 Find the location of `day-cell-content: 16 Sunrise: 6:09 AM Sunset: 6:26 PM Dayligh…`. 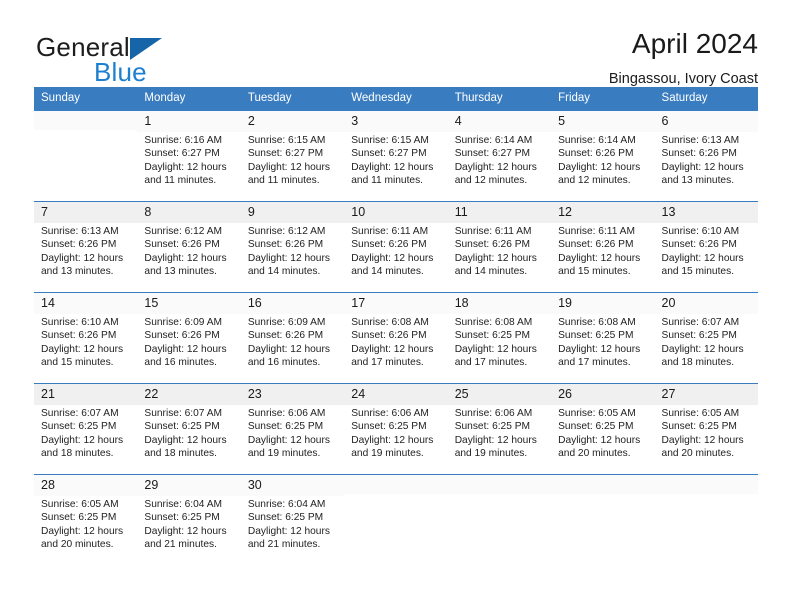

day-cell-content: 16 Sunrise: 6:09 AM Sunset: 6:26 PM Dayligh… is located at coordinates (292, 338).